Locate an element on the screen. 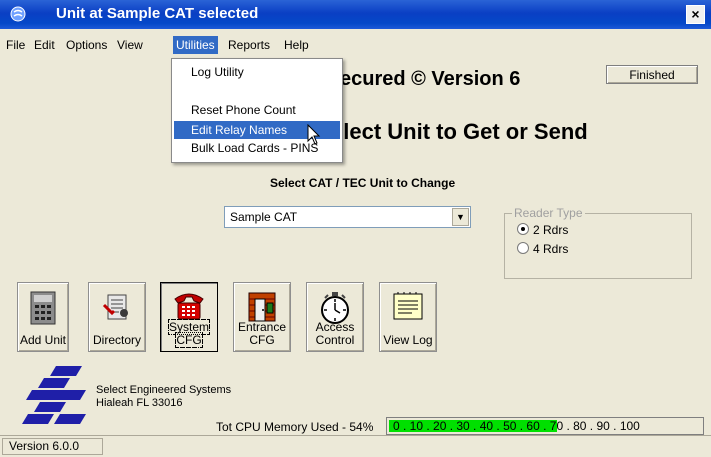 This screenshot has width=711, height=457. view-log-button: View Log is located at coordinates (408, 317).